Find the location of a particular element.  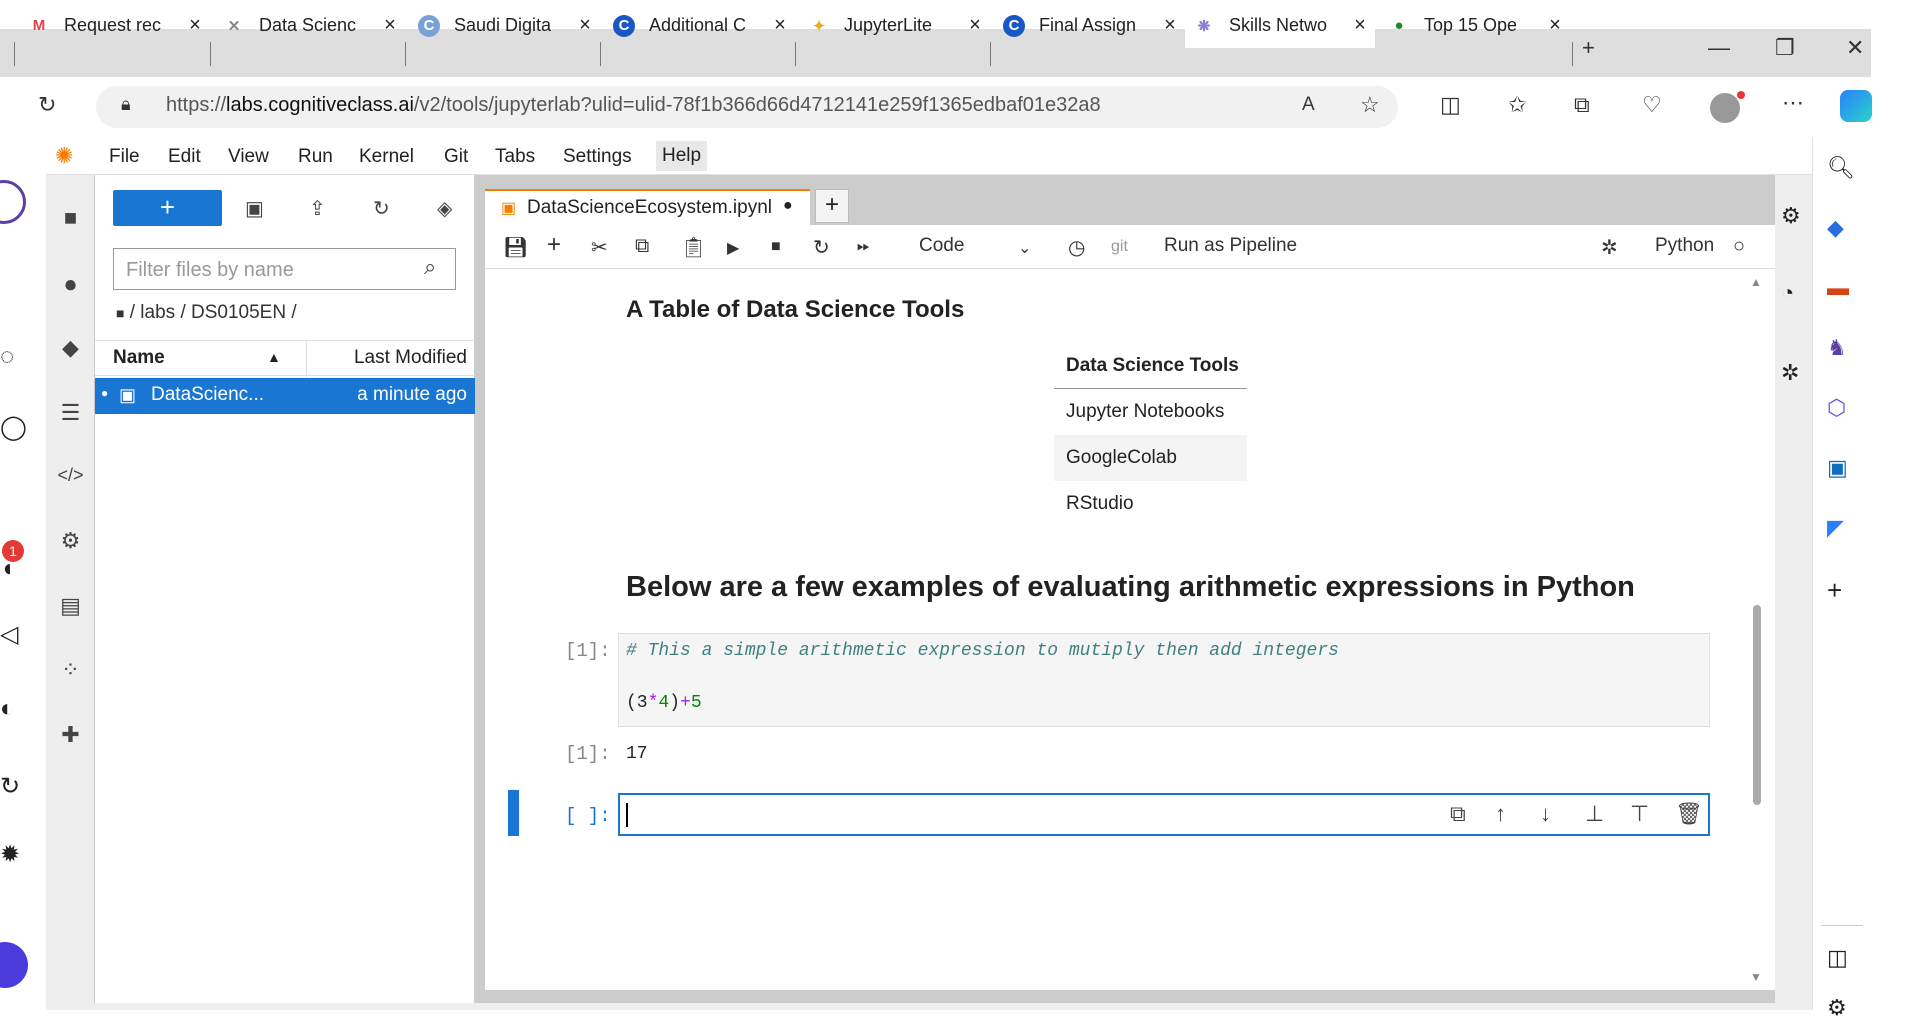

column-name: Name is located at coordinates (139, 358).